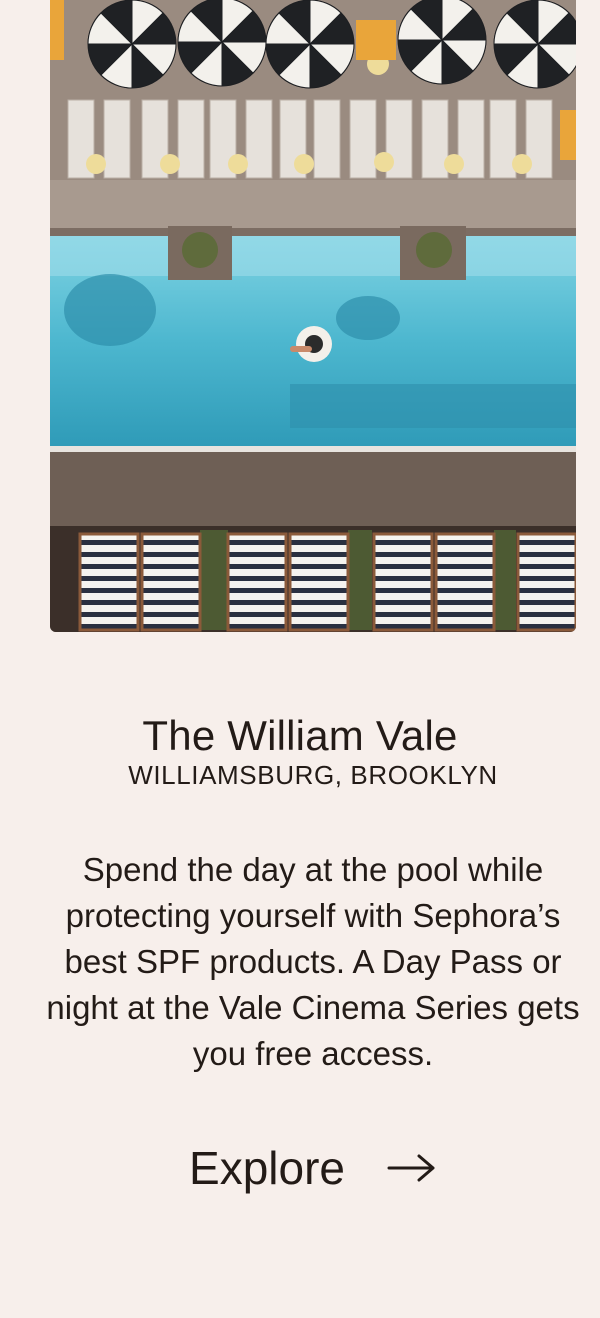  I want to click on explore-link: Explore, so click(300, 1168).